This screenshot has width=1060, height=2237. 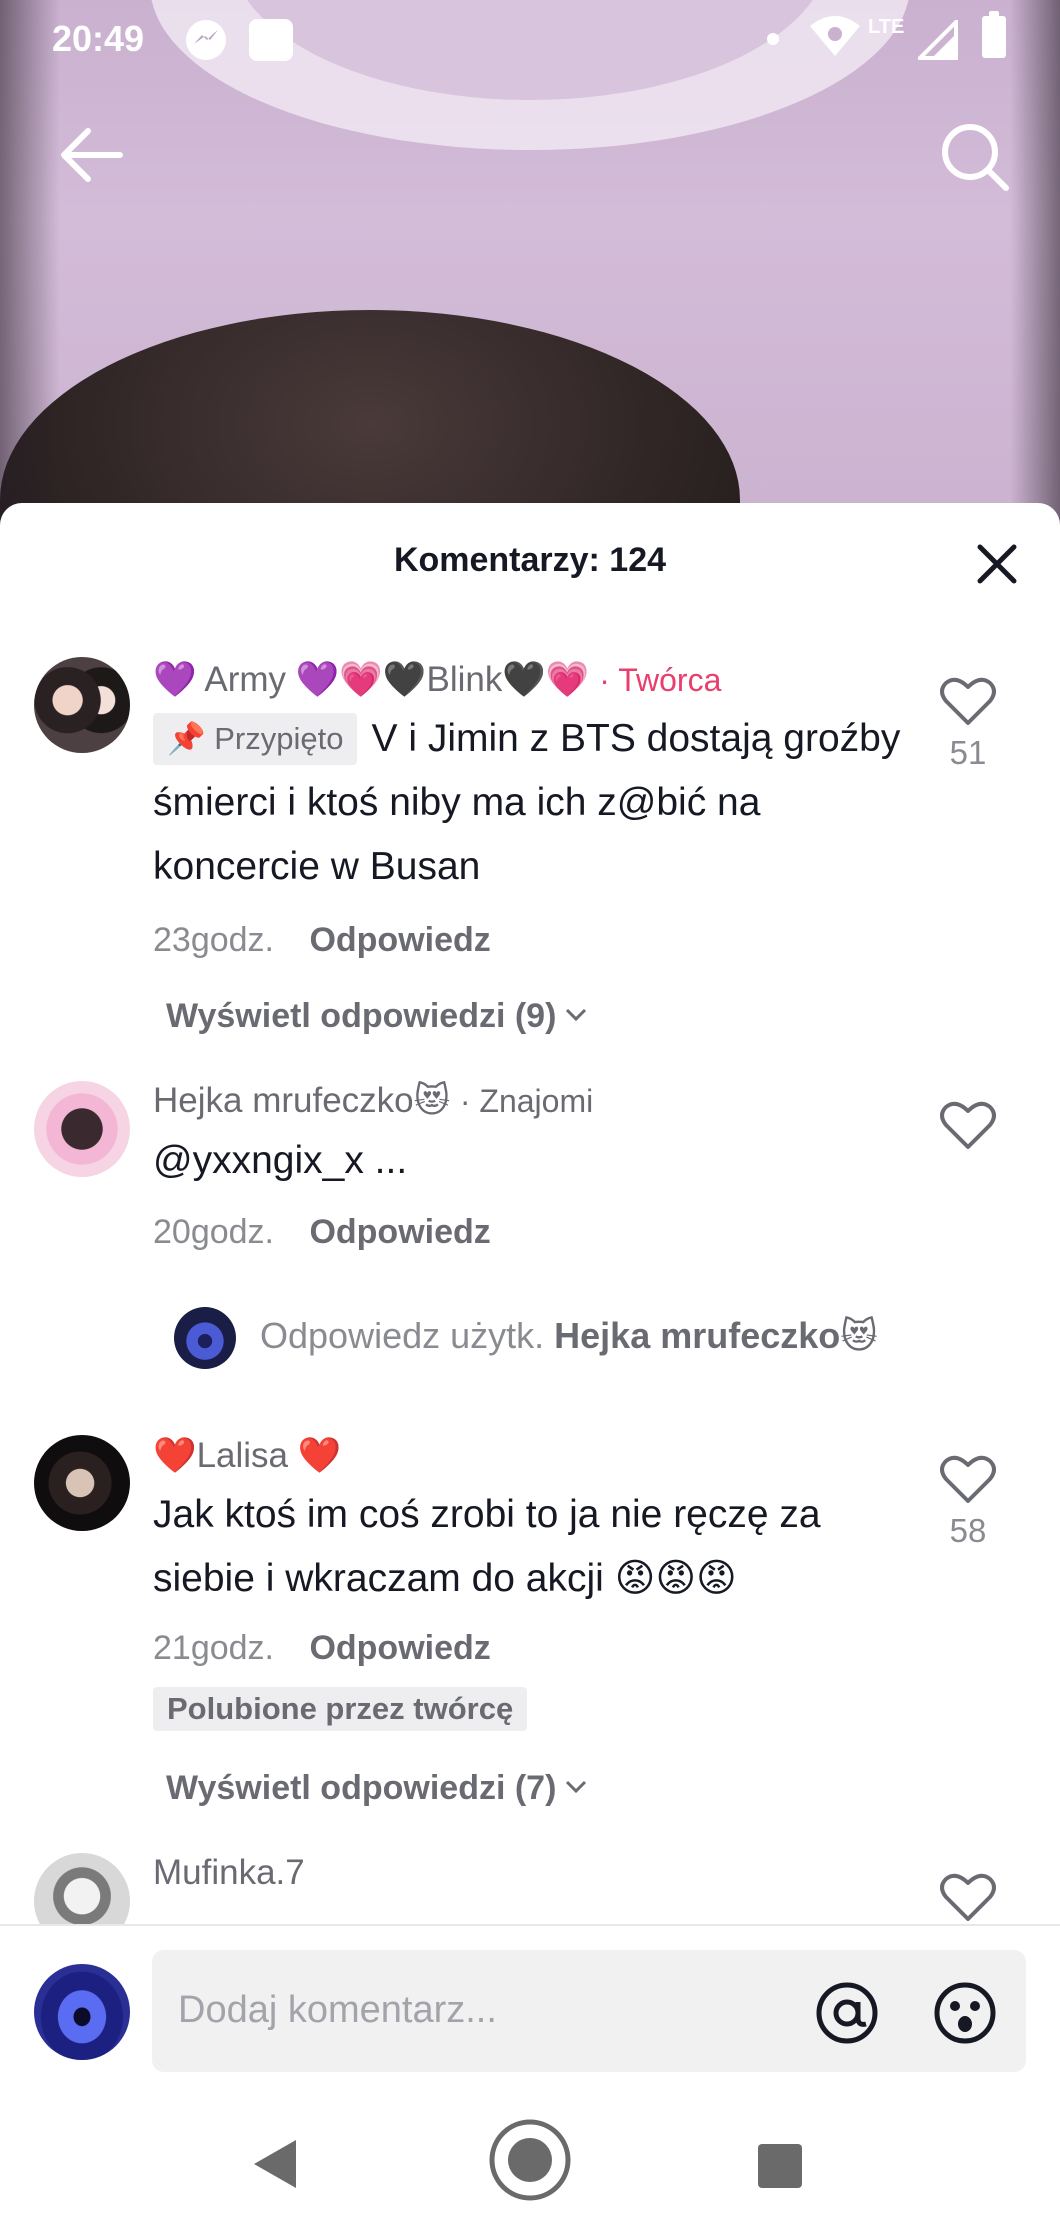 What do you see at coordinates (773, 39) in the screenshot?
I see `notification-dot-icon` at bounding box center [773, 39].